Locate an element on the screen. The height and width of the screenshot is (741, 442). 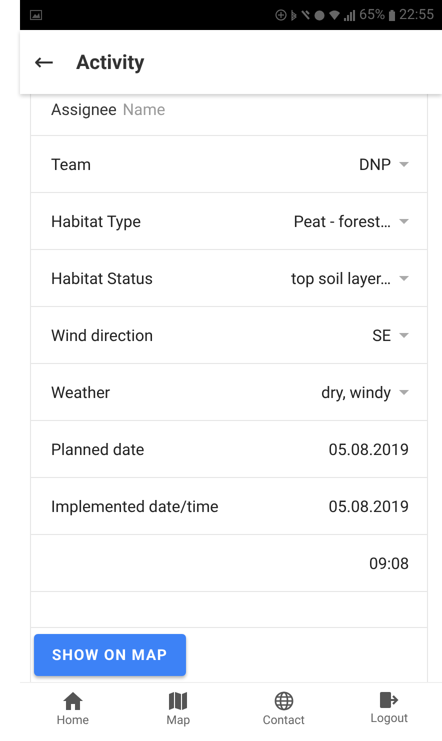
time-field: 09:08 is located at coordinates (389, 563).